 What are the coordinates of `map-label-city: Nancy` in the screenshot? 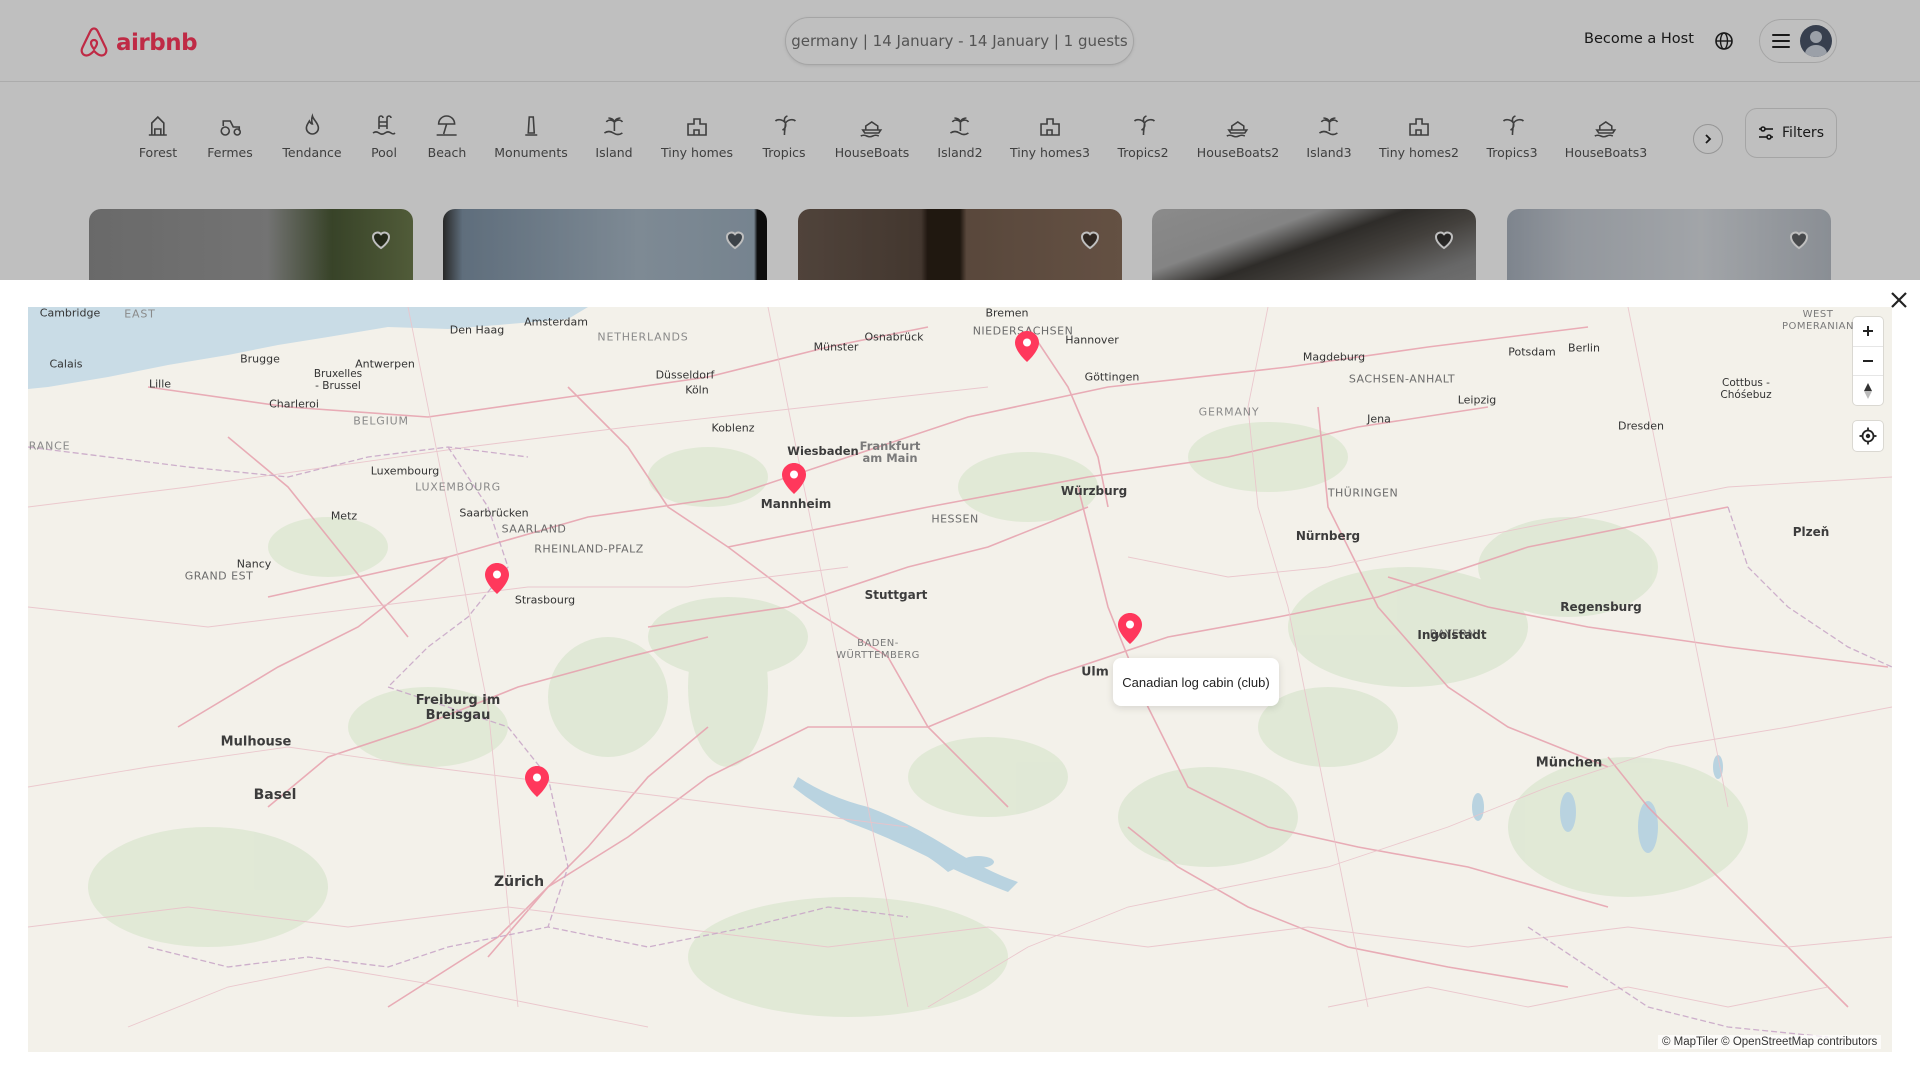 It's located at (254, 564).